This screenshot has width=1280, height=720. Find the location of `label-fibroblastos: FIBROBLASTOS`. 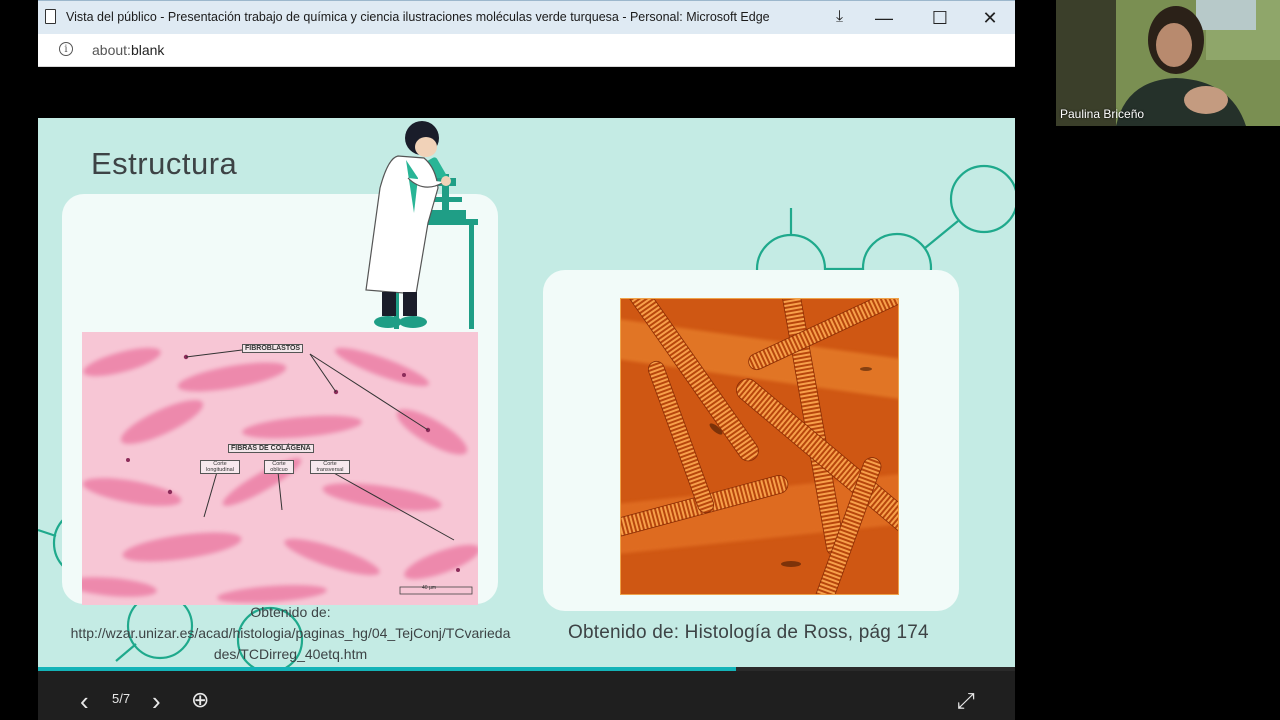

label-fibroblastos: FIBROBLASTOS is located at coordinates (273, 348).